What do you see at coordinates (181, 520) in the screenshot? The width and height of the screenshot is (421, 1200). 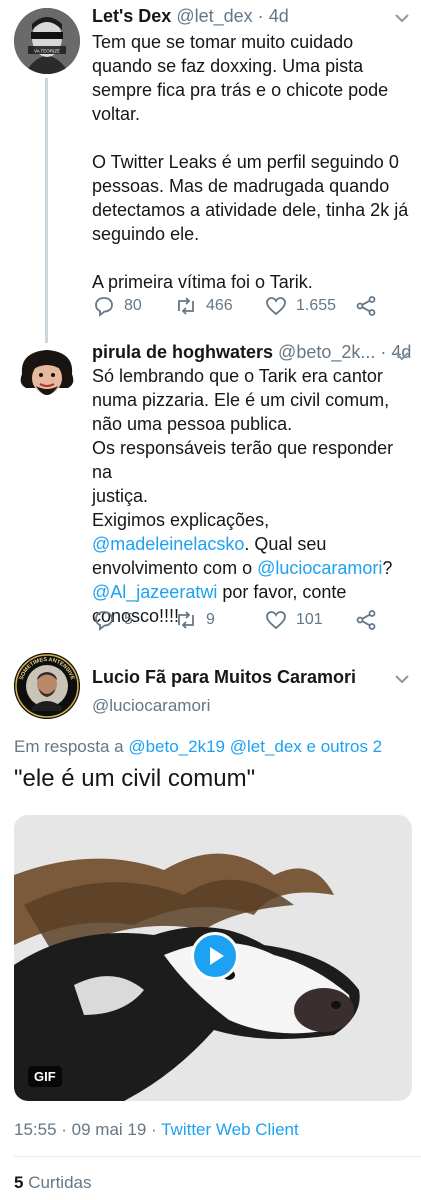 I see `text-line: Exigimos explicações,` at bounding box center [181, 520].